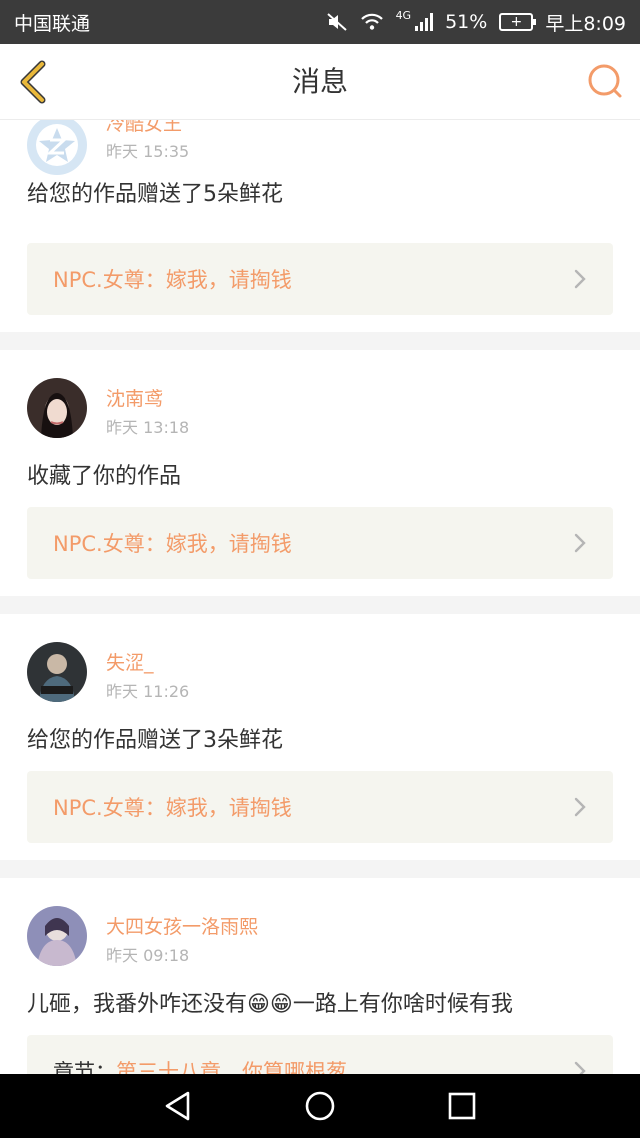 This screenshot has height=1138, width=640. Describe the element at coordinates (518, 22) in the screenshot. I see `battery-charging-icon: +` at that location.